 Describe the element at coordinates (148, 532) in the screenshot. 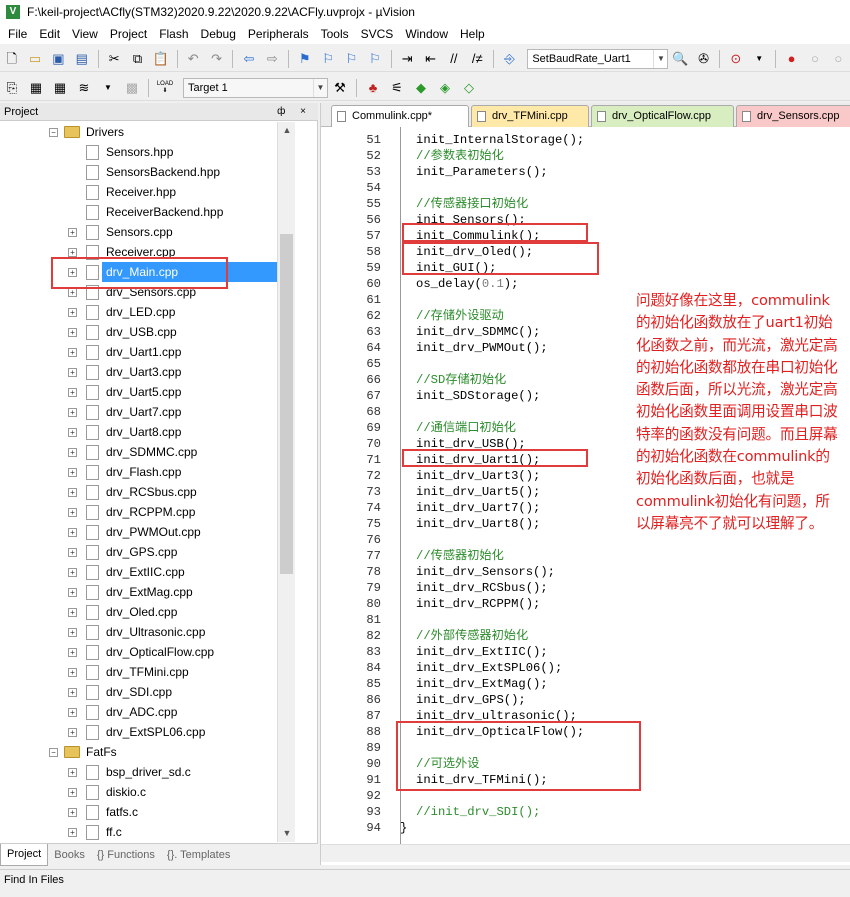

I see `tree-file: + drv_PWMOut.cpp` at that location.